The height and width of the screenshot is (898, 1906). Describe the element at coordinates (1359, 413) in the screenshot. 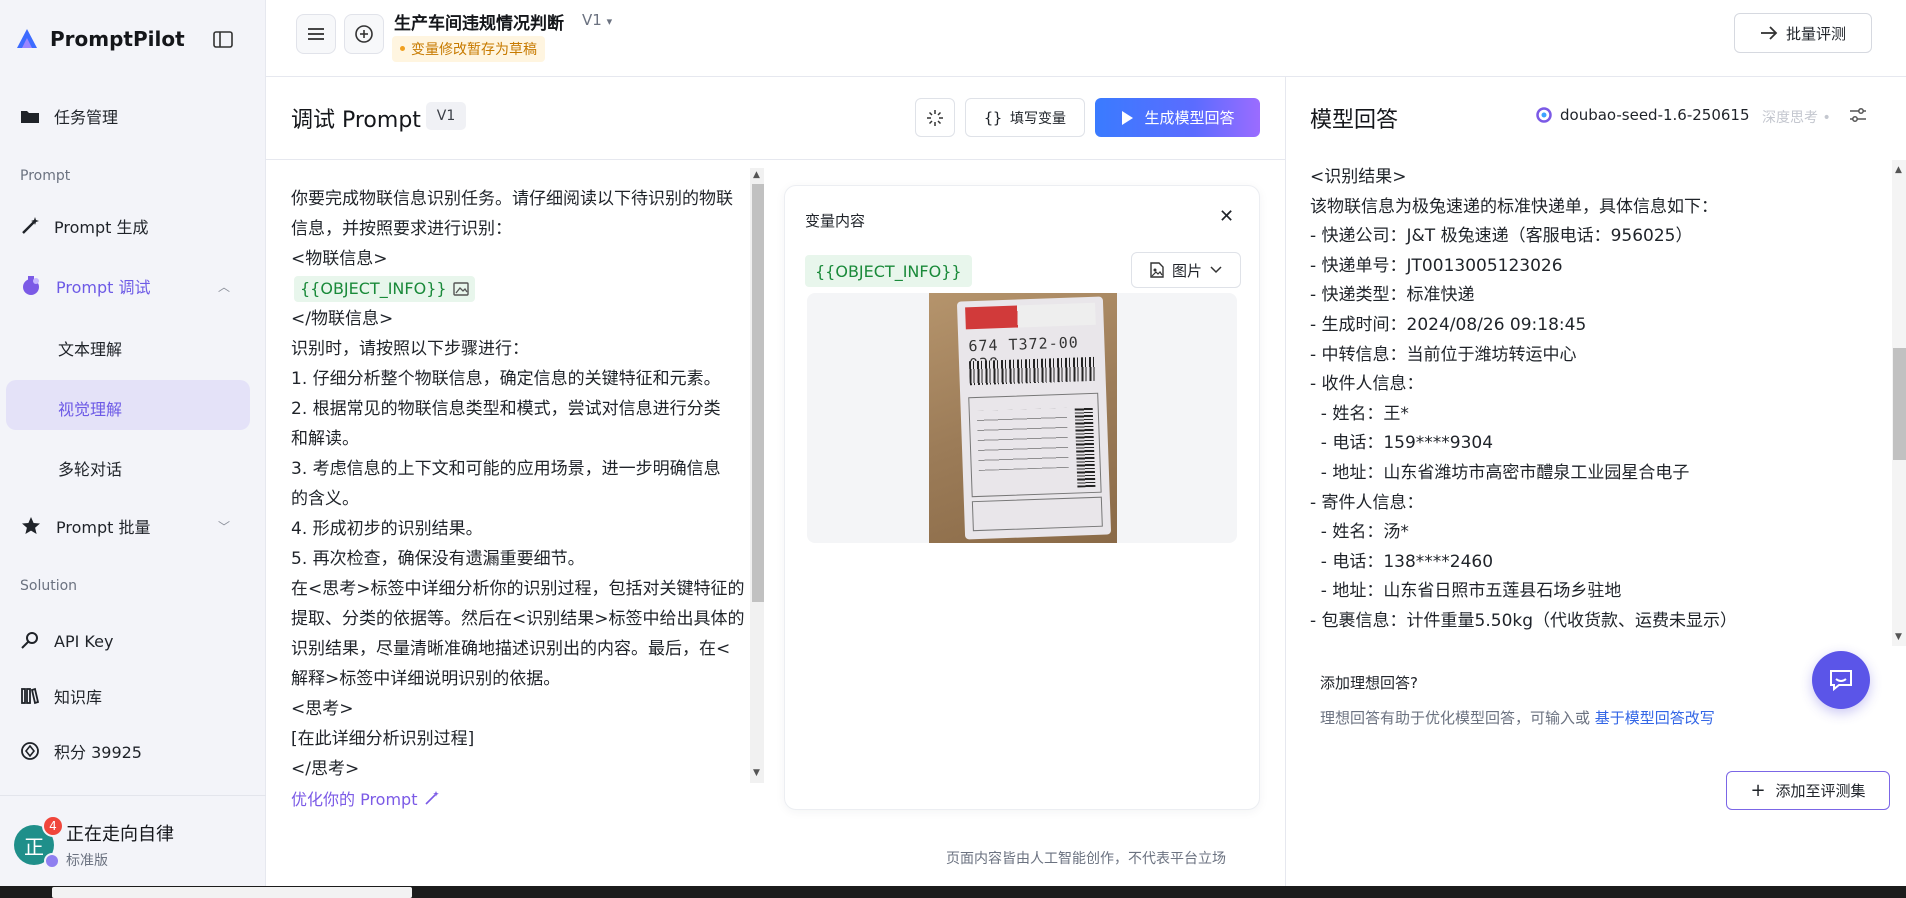

I see `answer-line: - 姓名：王*` at that location.